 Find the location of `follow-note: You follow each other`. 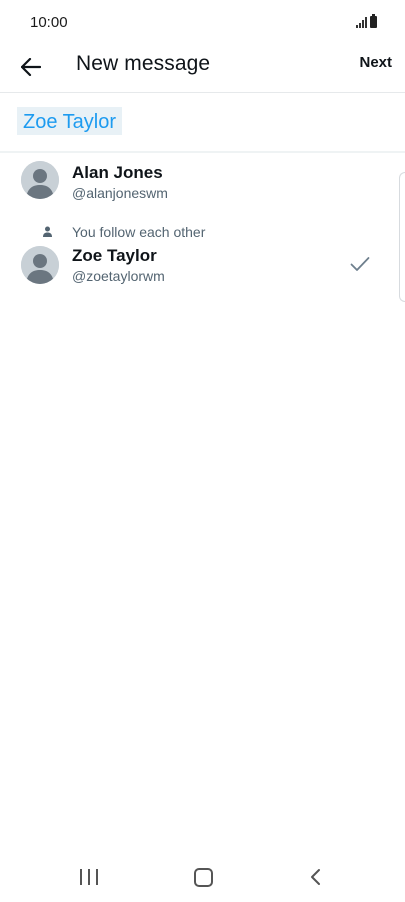

follow-note: You follow each other is located at coordinates (139, 232).